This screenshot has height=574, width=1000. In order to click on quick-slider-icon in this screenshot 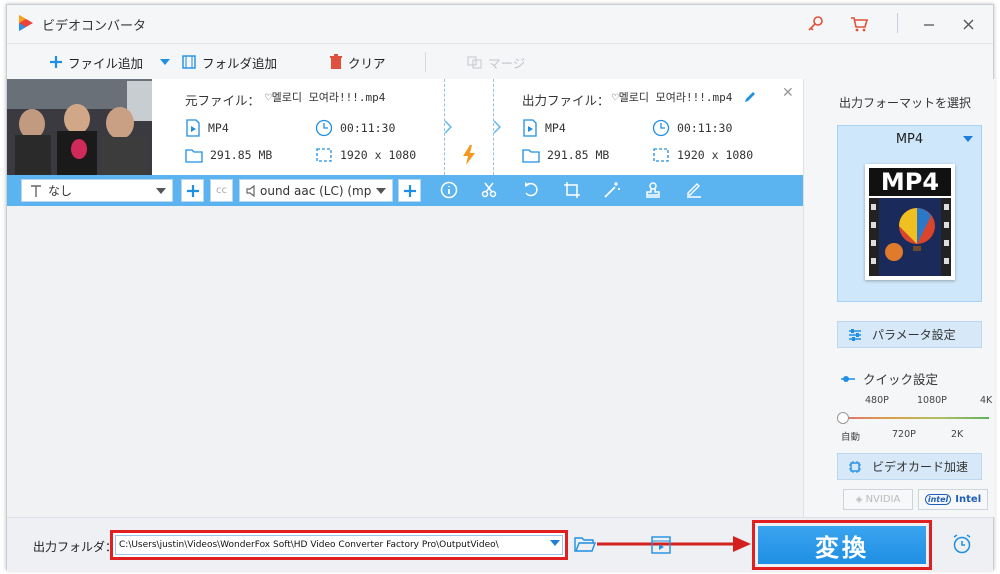, I will do `click(848, 378)`.